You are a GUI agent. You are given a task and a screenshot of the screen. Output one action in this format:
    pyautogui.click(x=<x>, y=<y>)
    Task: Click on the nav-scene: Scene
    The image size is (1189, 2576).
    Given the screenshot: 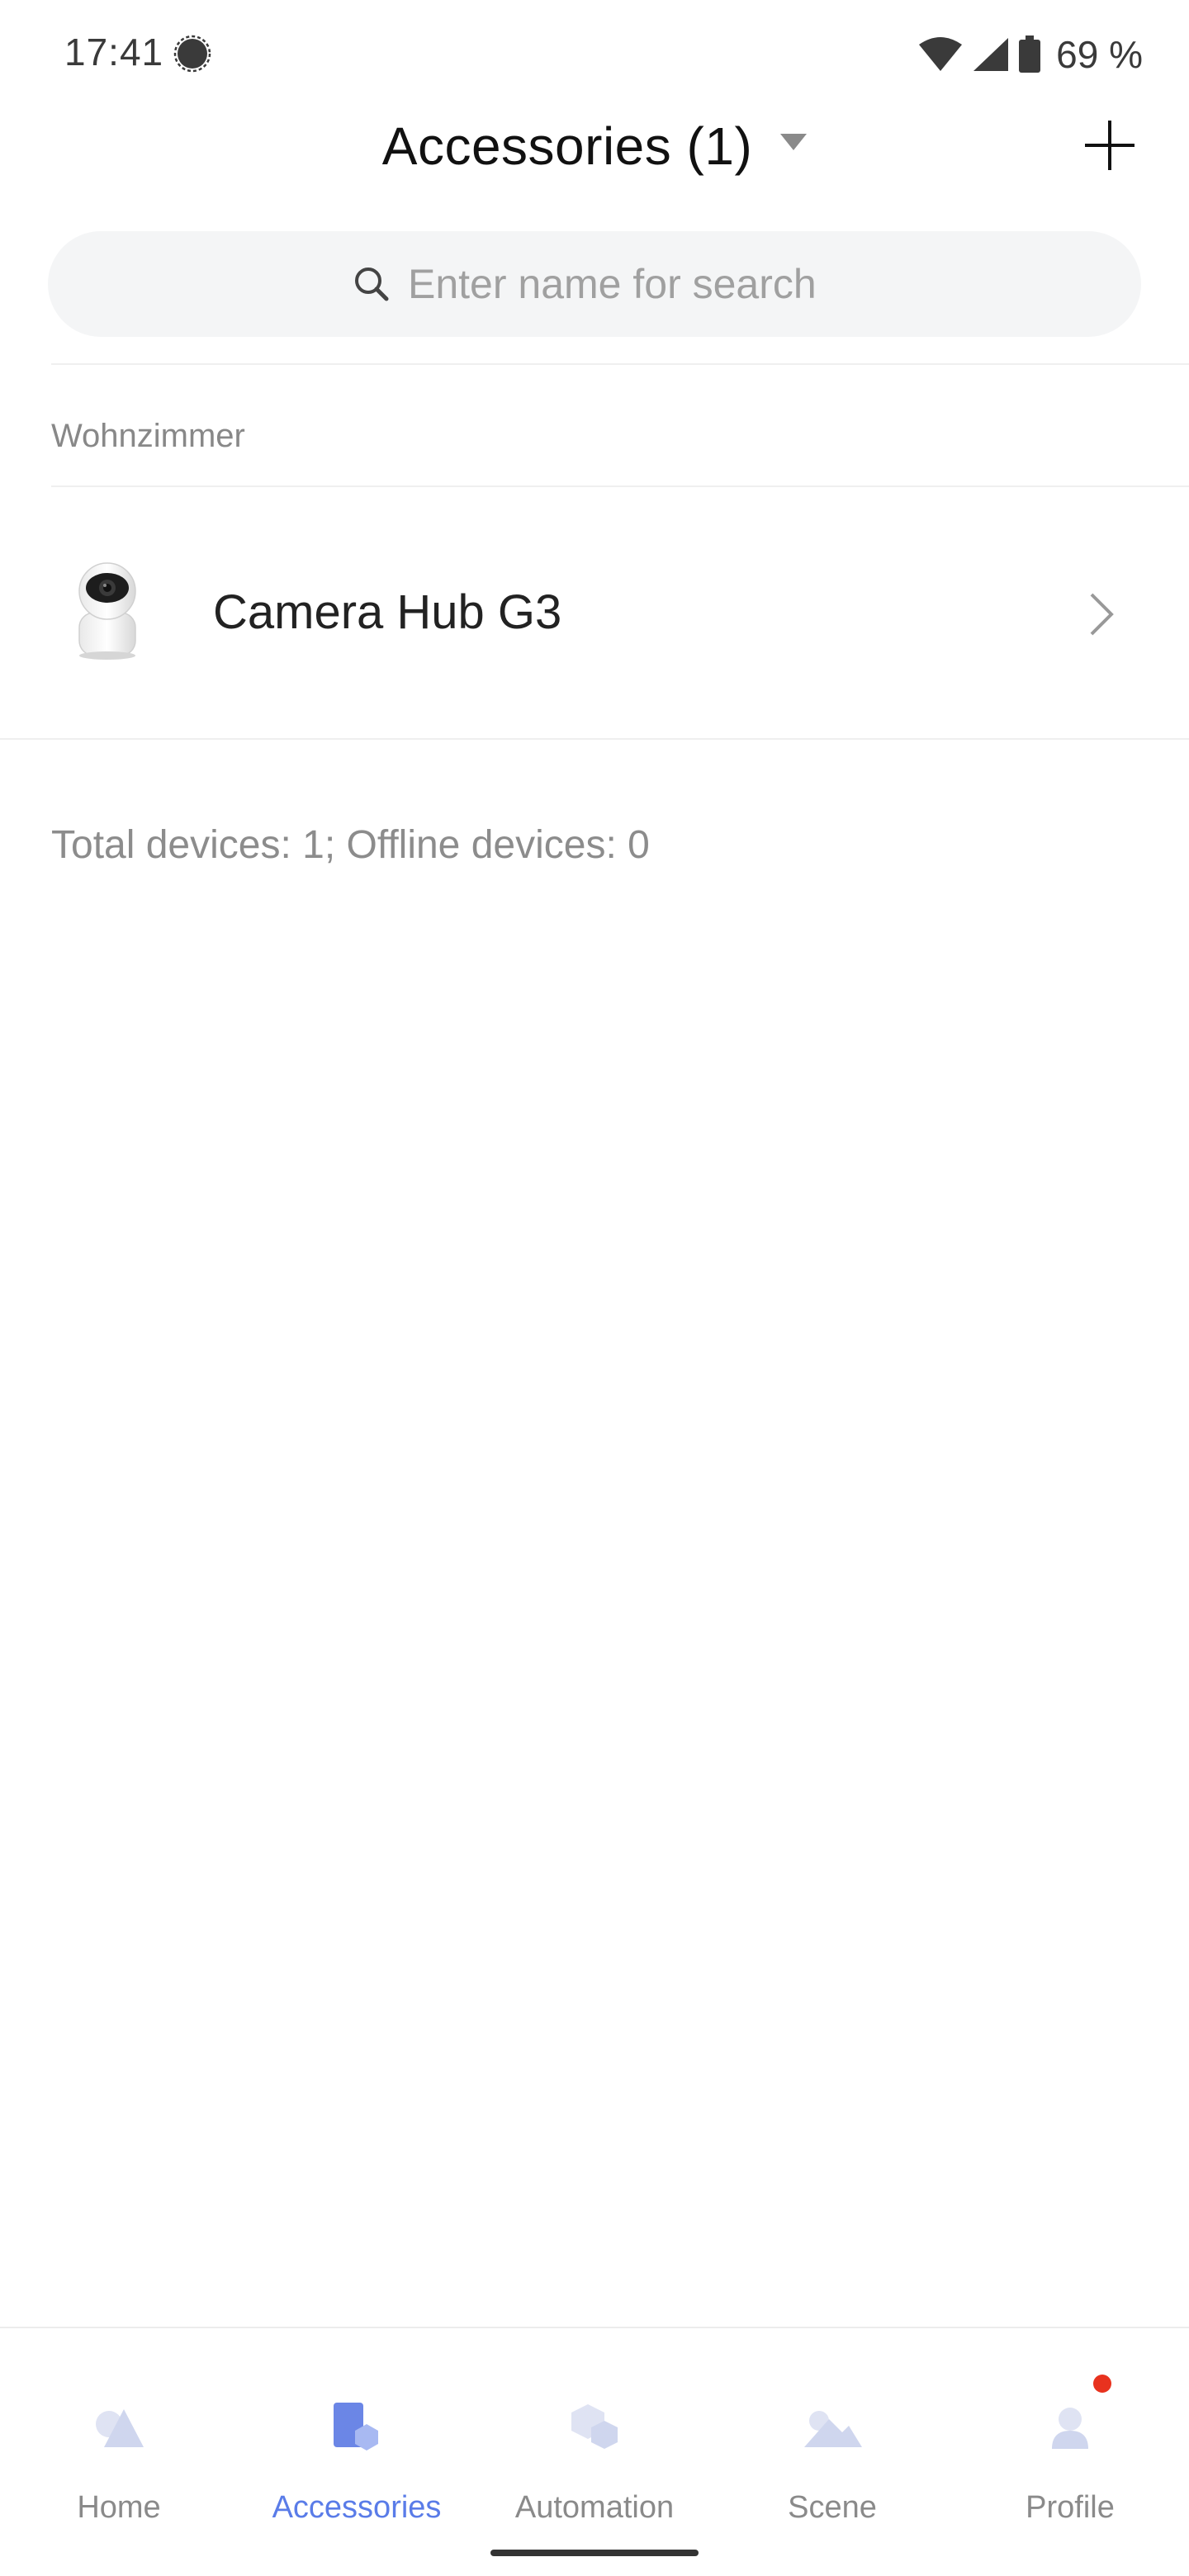 What is the action you would take?
    pyautogui.click(x=832, y=2431)
    